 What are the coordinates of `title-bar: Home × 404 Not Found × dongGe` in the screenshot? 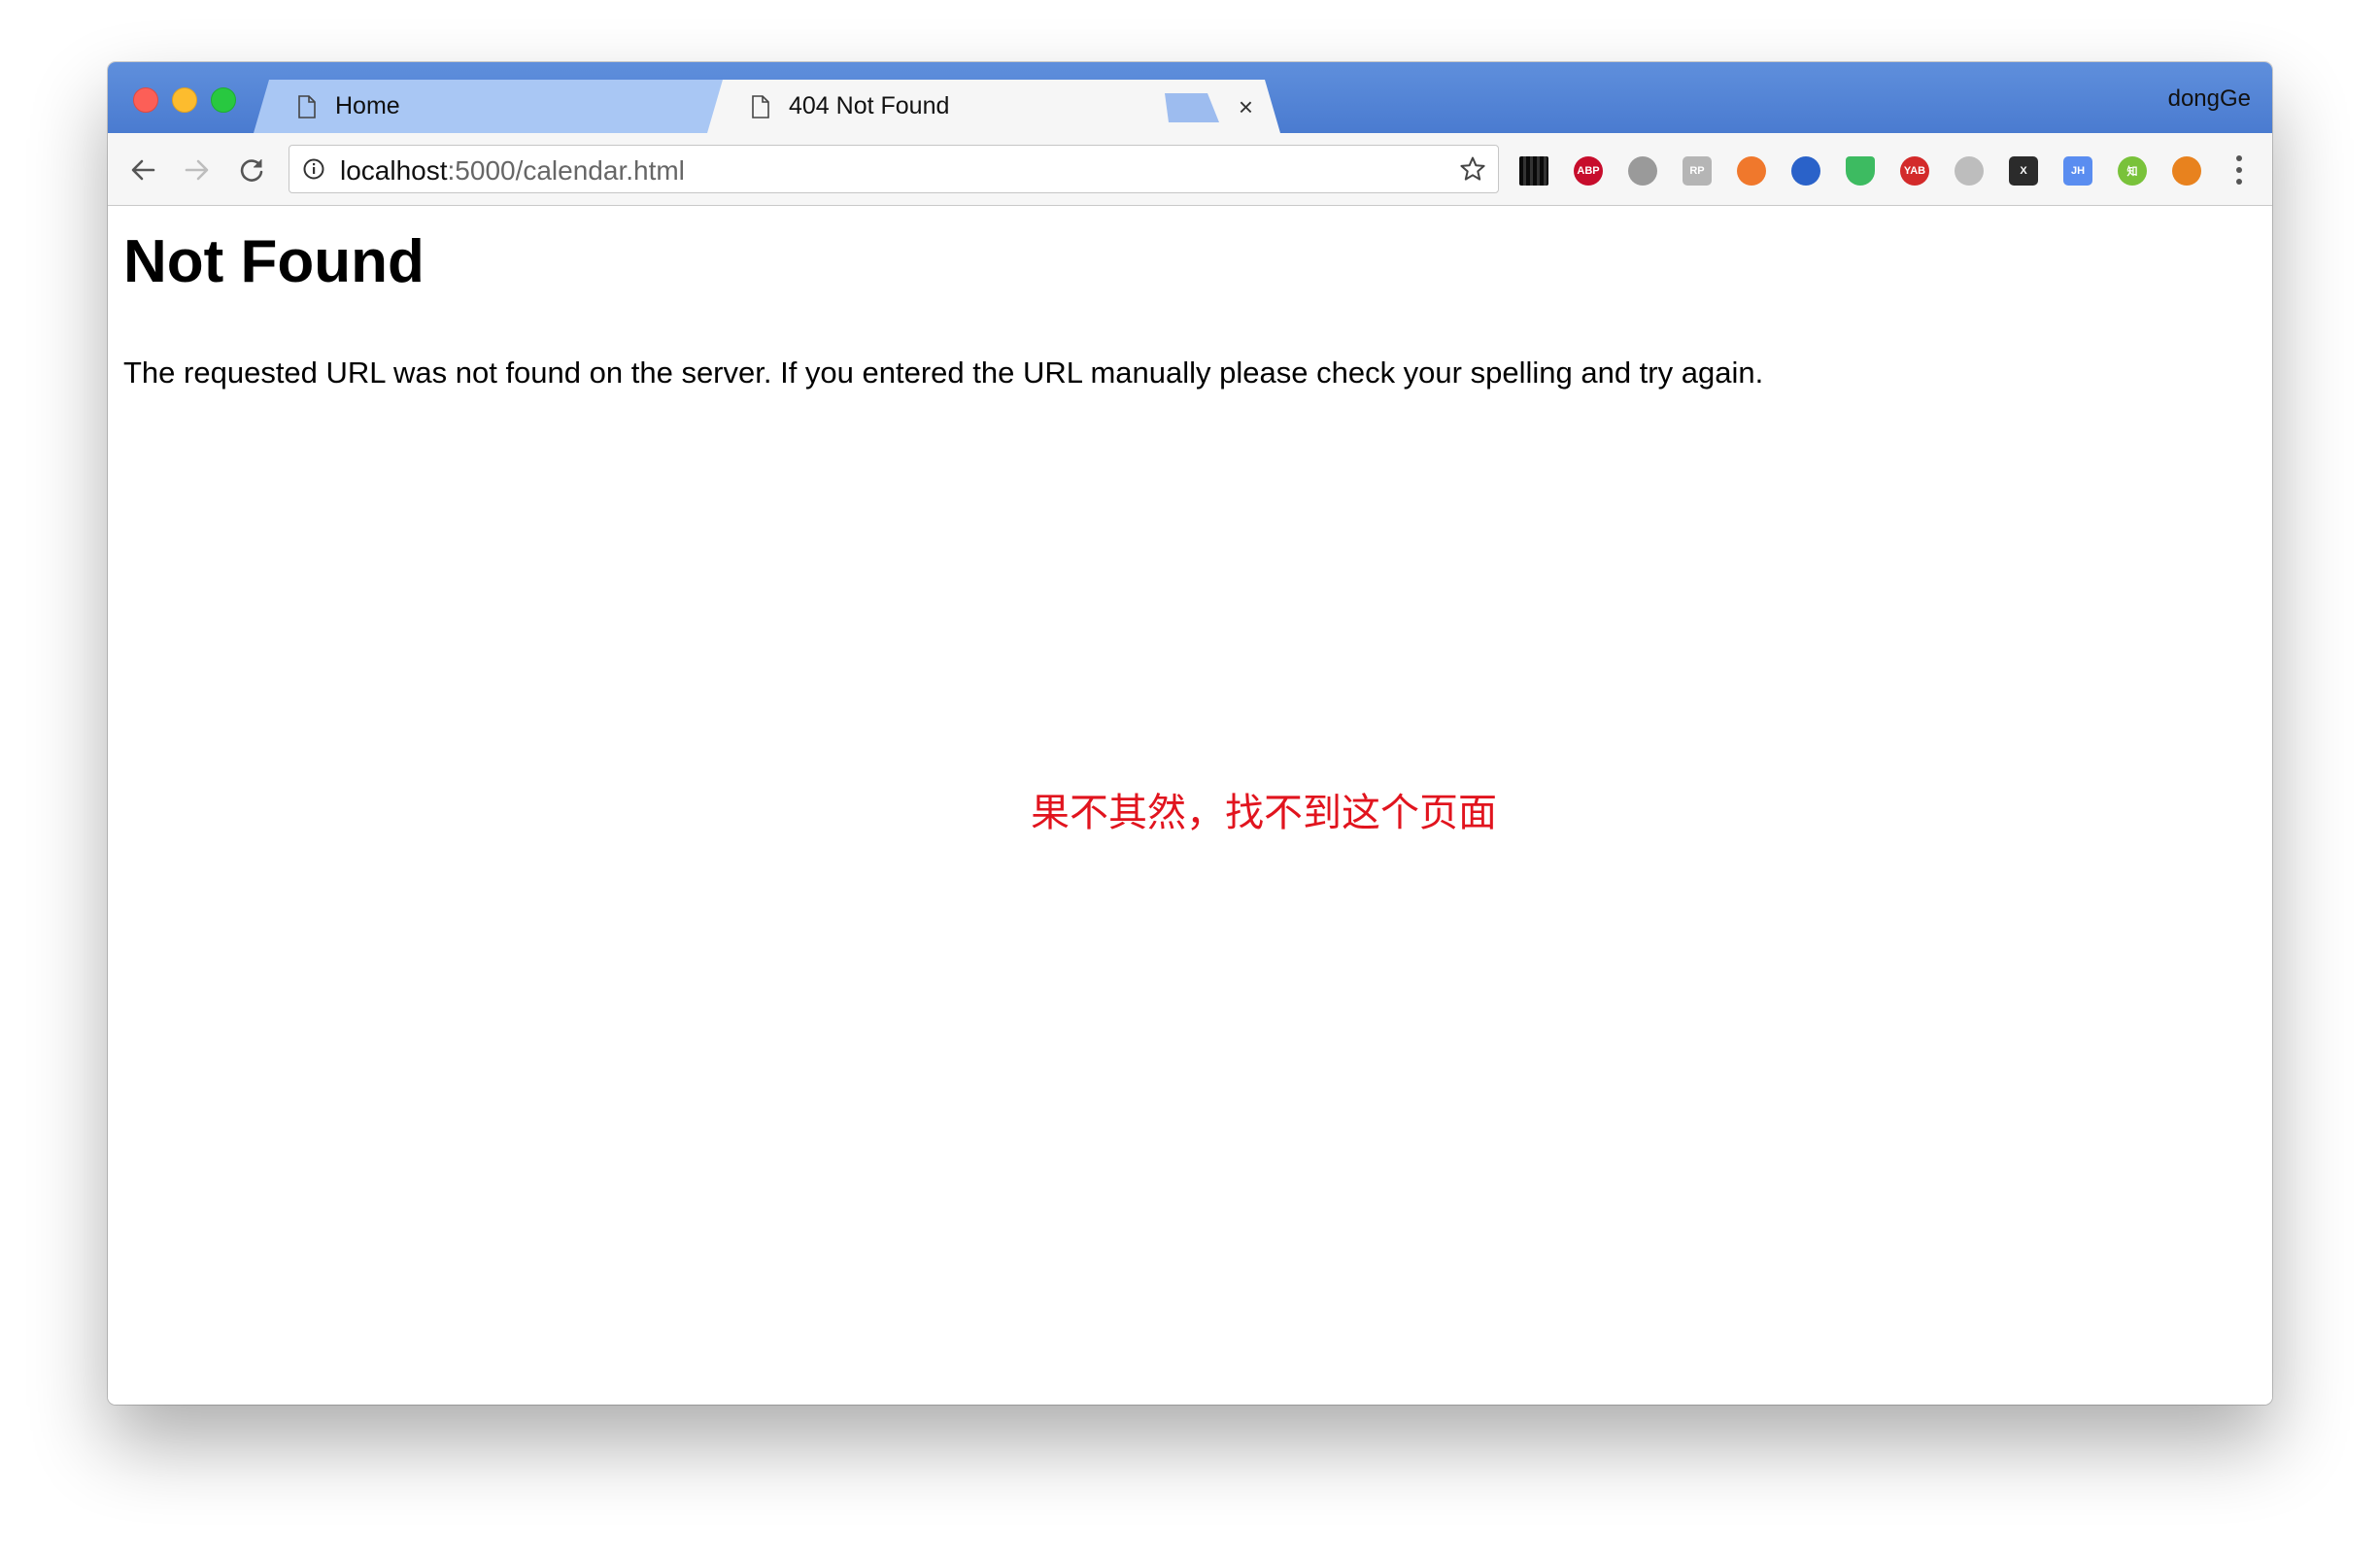 It's located at (1190, 97).